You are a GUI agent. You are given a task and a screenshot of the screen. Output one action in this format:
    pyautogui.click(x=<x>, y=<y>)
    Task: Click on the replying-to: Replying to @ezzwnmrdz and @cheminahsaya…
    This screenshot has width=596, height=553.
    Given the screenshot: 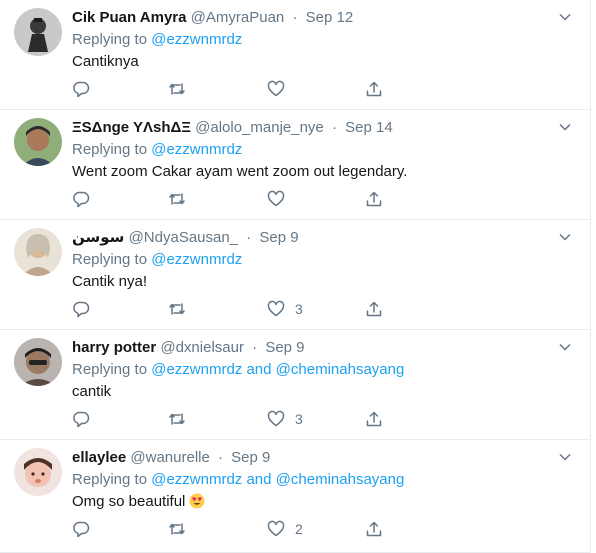 What is the action you would take?
    pyautogui.click(x=238, y=480)
    